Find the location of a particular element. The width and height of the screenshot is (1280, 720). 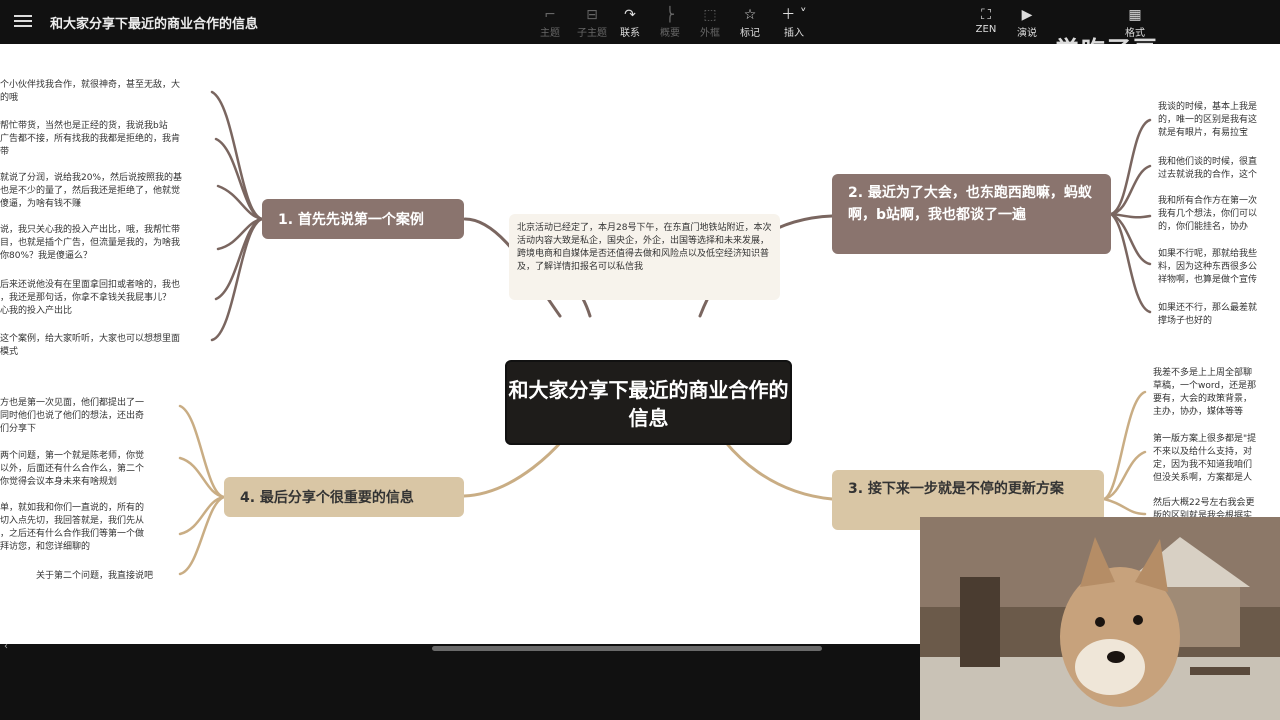

tool-zen: ⛶ ZEN is located at coordinates (986, 20).